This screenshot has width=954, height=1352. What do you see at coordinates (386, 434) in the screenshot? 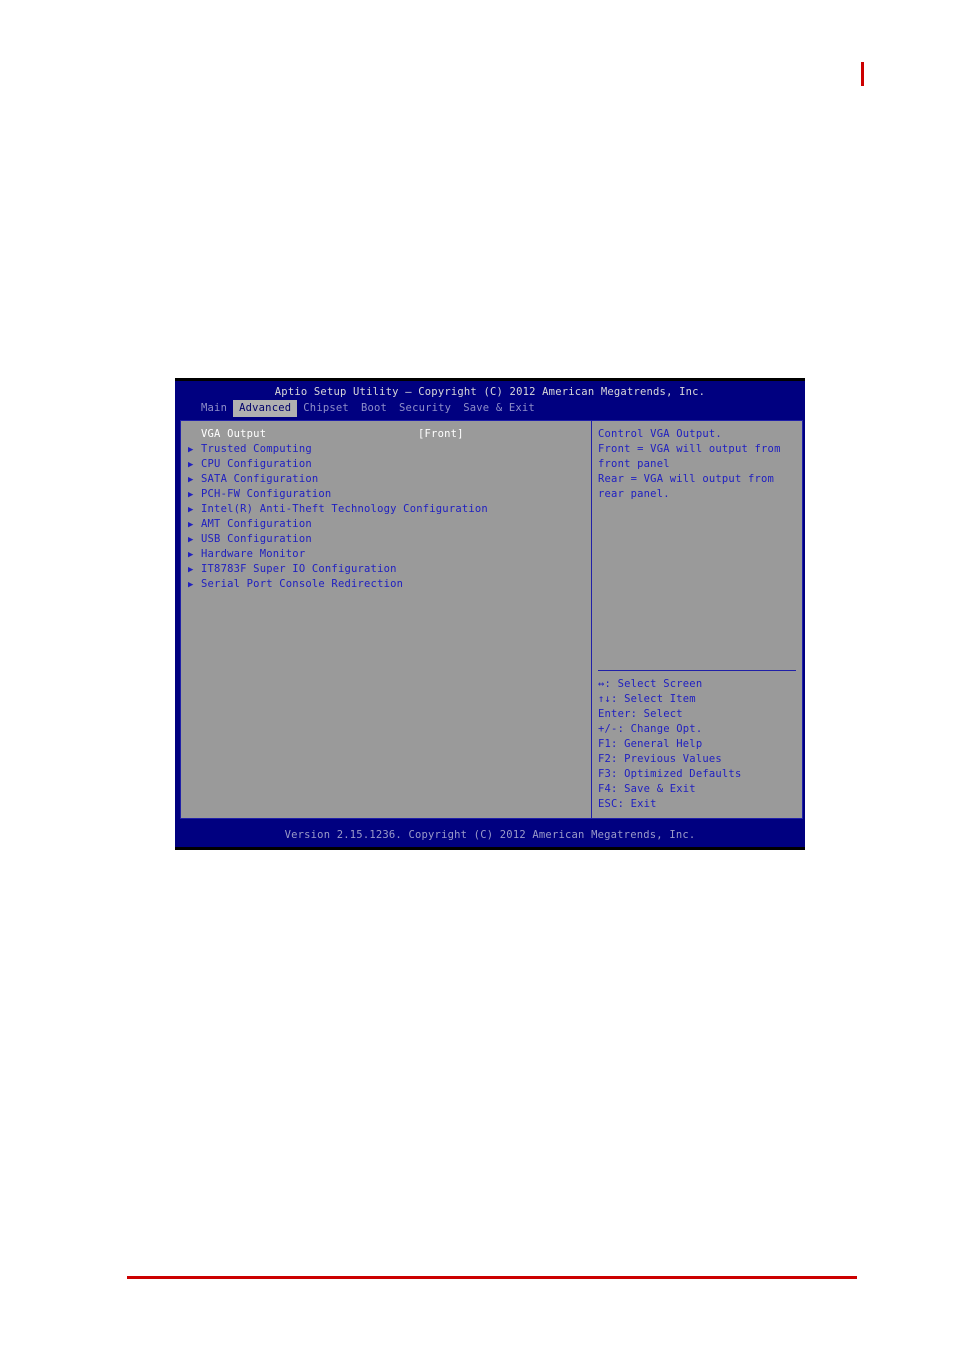
I see `menu-item: VGA Output [Front]` at bounding box center [386, 434].